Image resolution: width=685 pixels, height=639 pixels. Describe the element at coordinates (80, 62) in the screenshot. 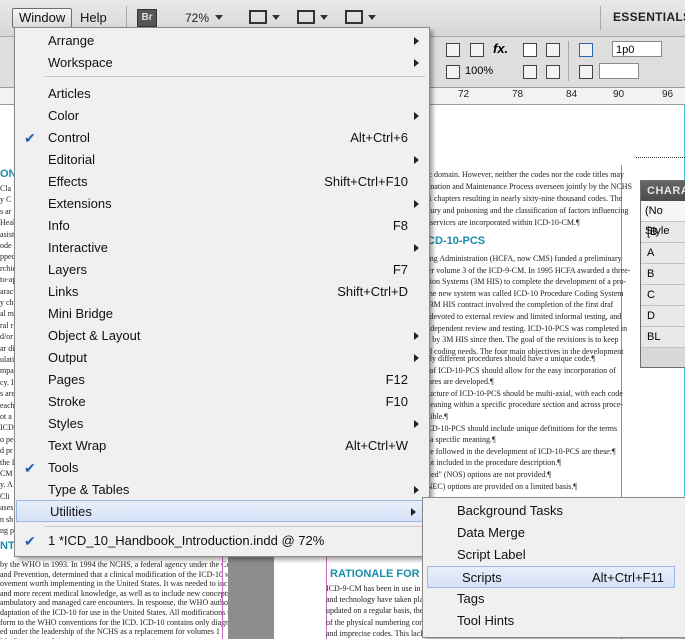

I see `menu-item-label: Workspace` at that location.